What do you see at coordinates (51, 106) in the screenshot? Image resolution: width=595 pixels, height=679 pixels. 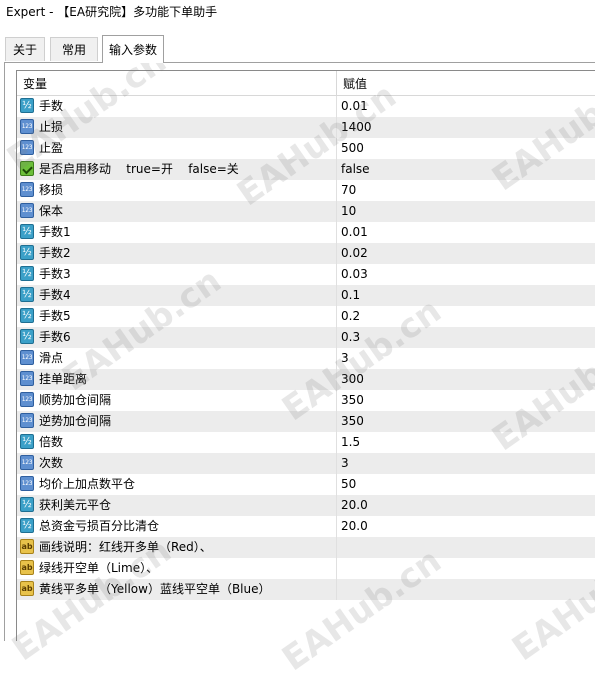 I see `parameter-name: 手数` at bounding box center [51, 106].